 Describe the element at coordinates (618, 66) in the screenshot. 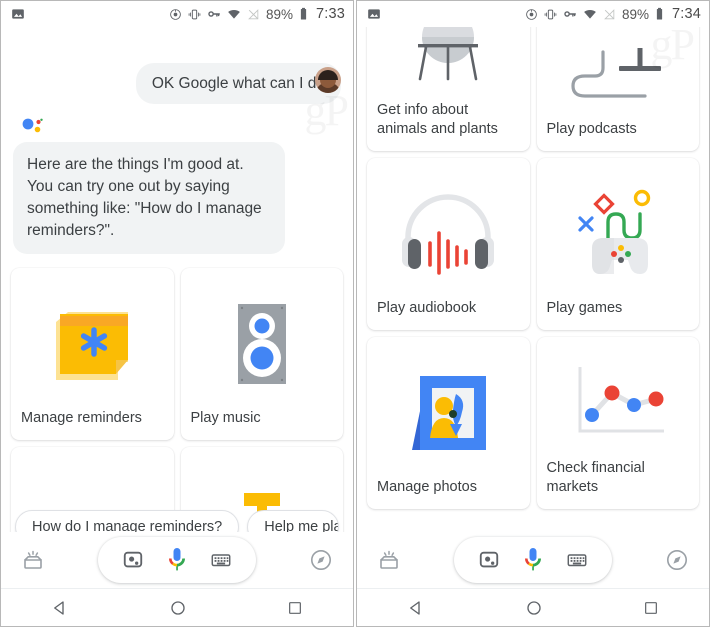

I see `podcast-mic-icon` at that location.